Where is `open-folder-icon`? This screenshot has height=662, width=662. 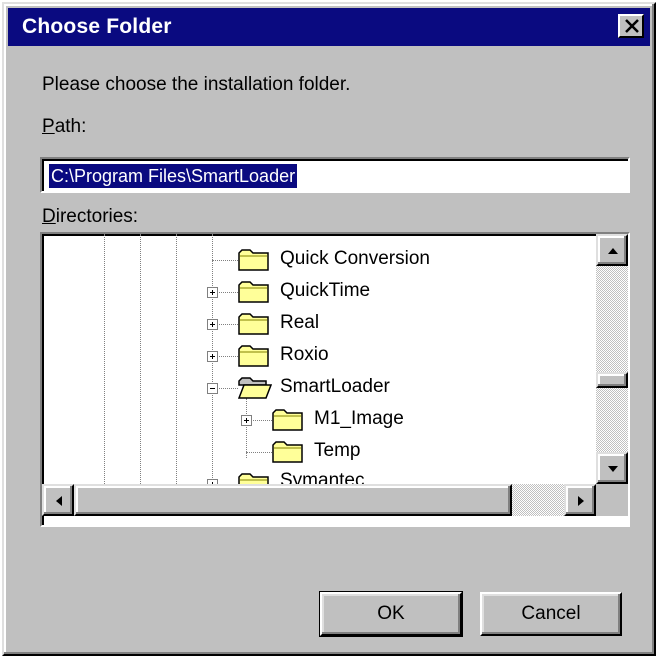 open-folder-icon is located at coordinates (255, 388).